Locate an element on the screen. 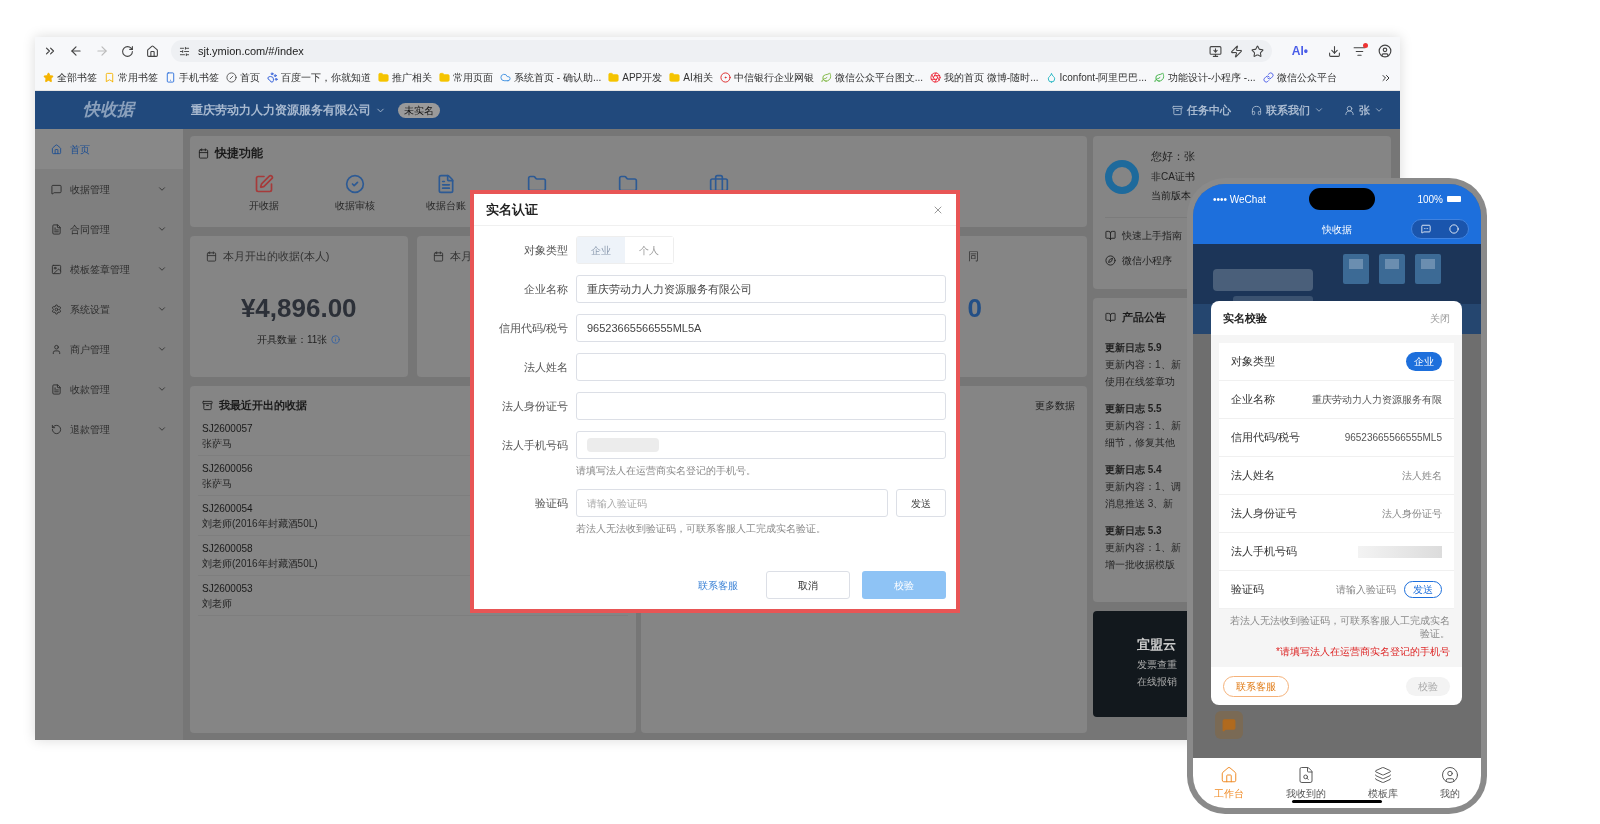 The width and height of the screenshot is (1600, 824). document-icon is located at coordinates (56, 389).